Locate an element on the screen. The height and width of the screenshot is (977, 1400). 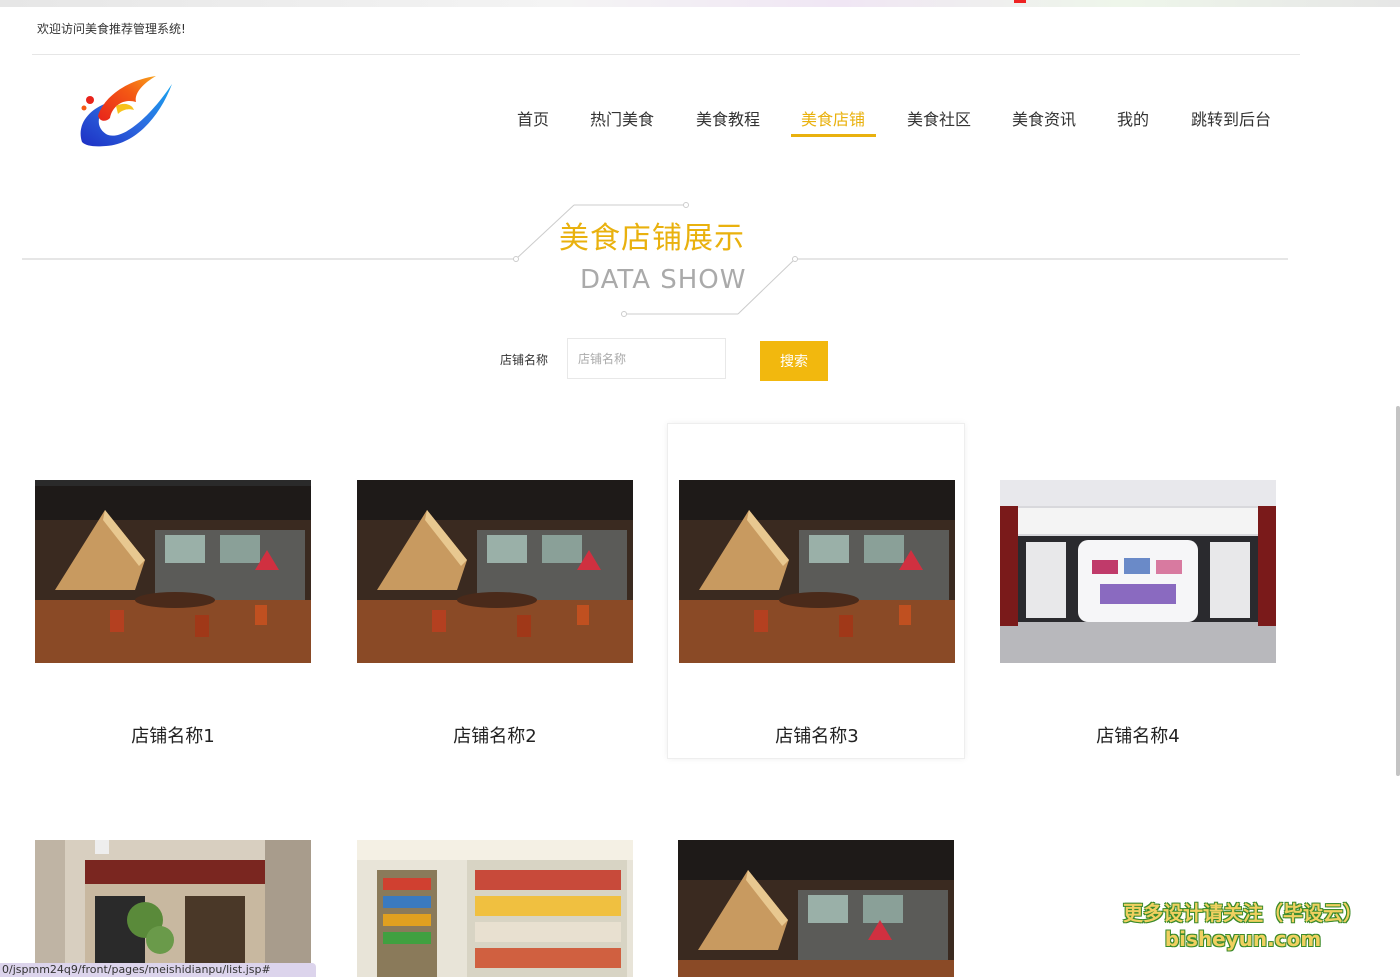
shop-name: 店铺名称3 is located at coordinates (817, 735).